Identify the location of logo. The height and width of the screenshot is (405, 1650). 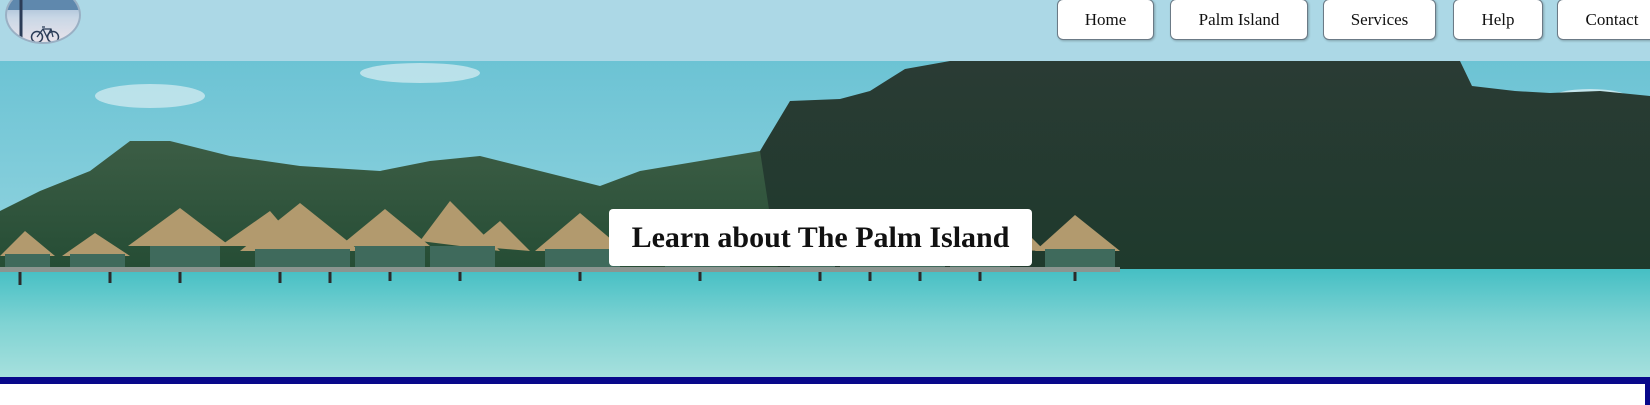
(43, 22).